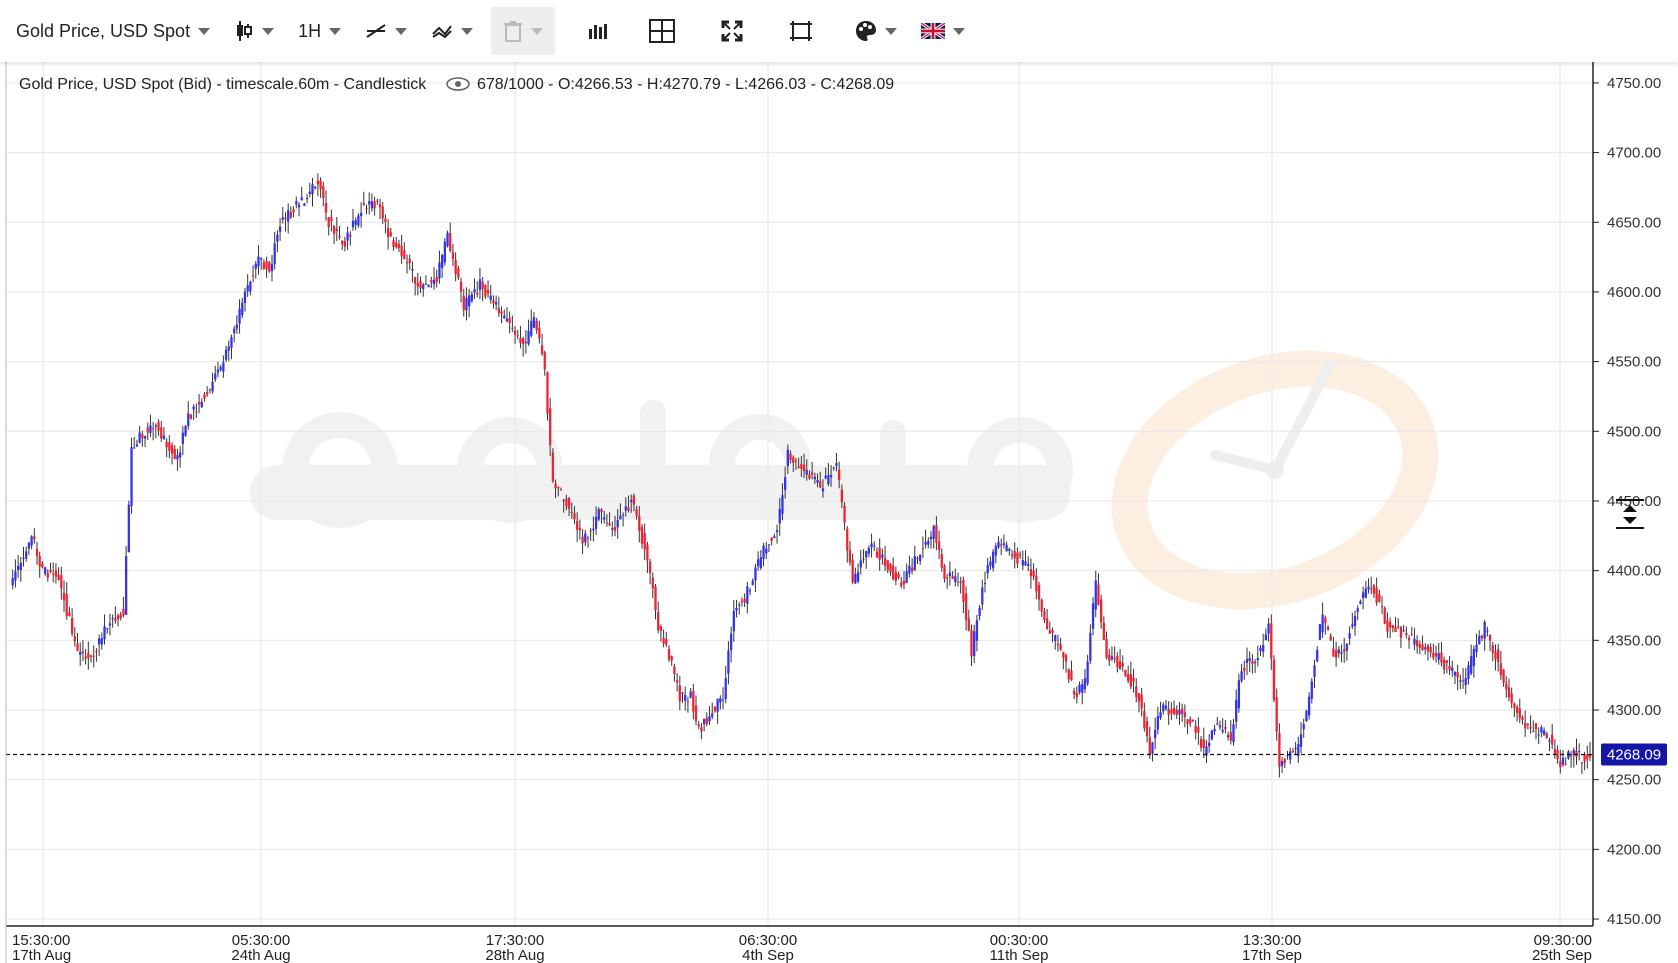 The width and height of the screenshot is (1678, 963). Describe the element at coordinates (943, 31) in the screenshot. I see `language-selector` at that location.